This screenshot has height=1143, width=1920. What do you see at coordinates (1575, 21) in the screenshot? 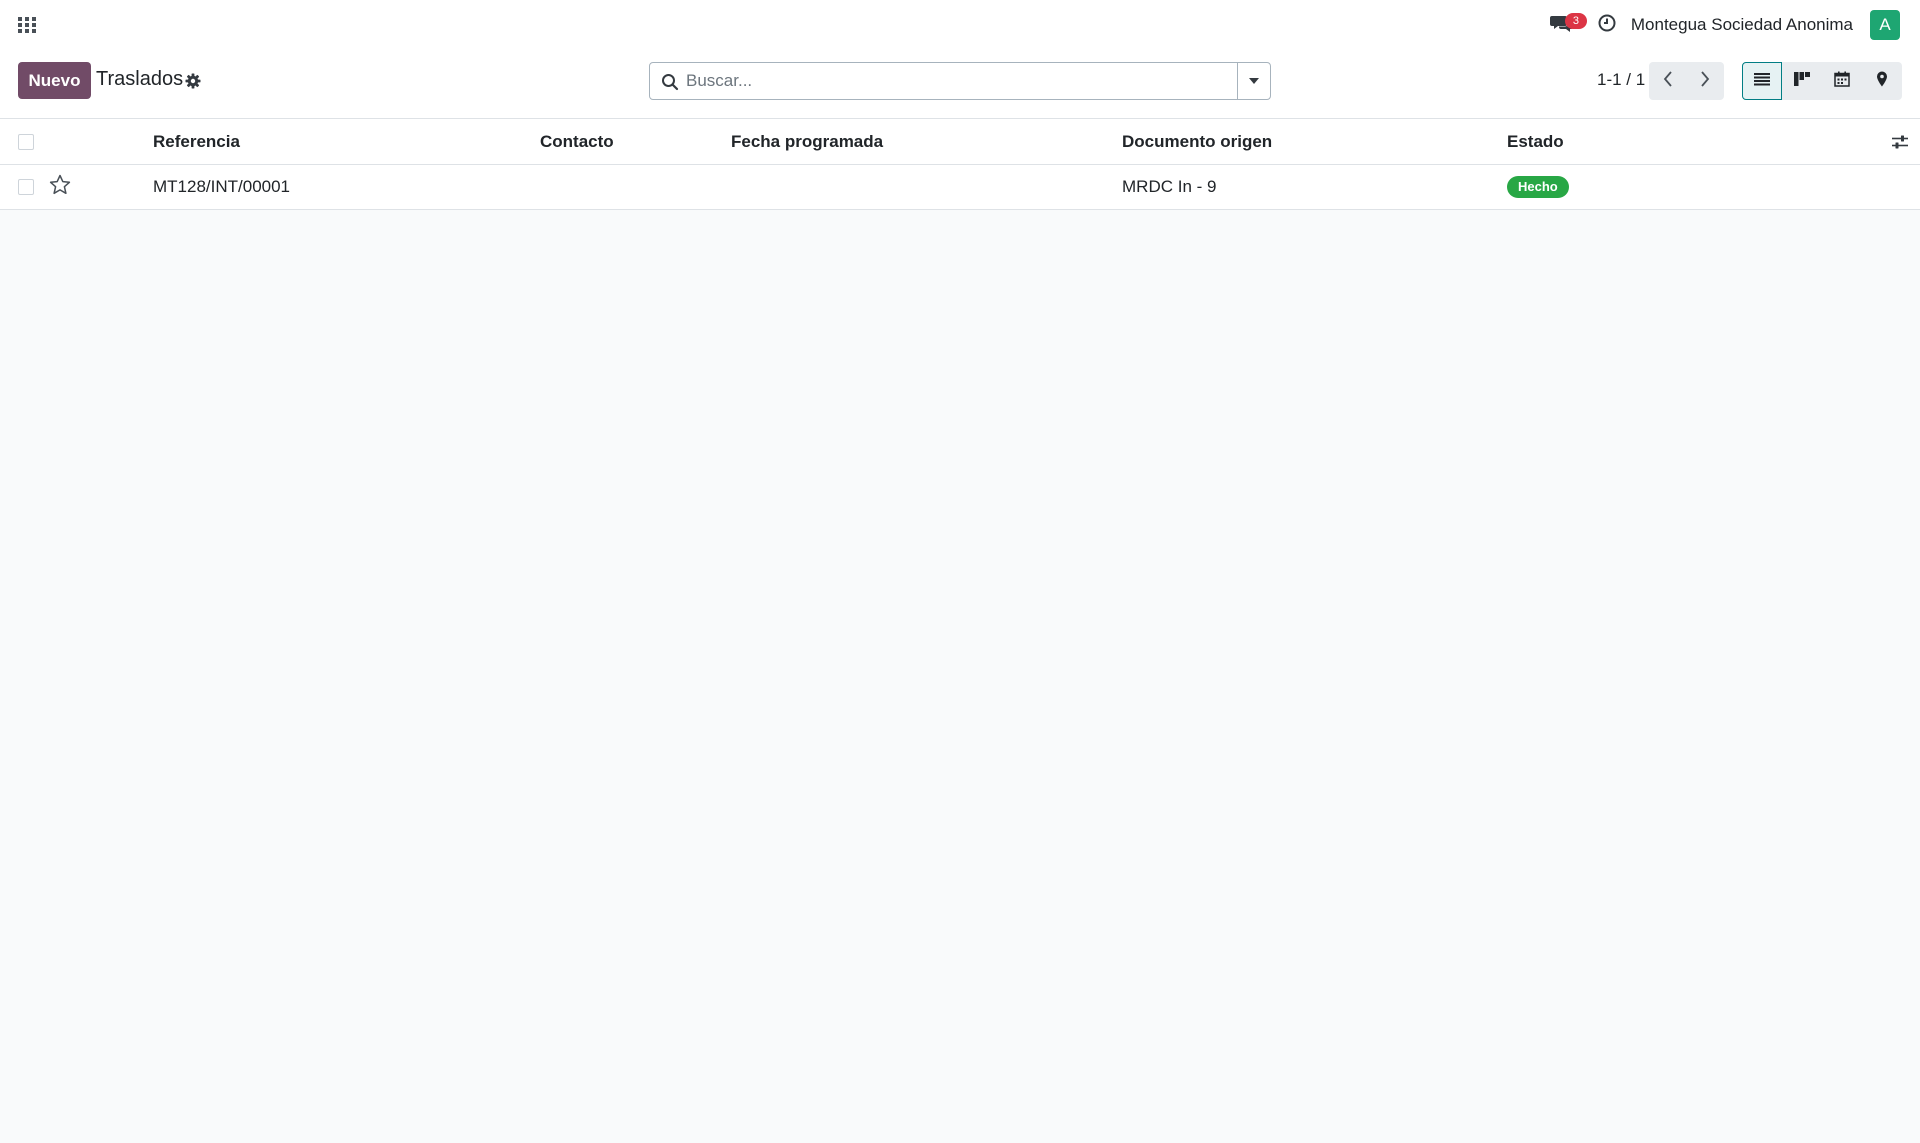
I see `unread-count-badge: 3` at bounding box center [1575, 21].